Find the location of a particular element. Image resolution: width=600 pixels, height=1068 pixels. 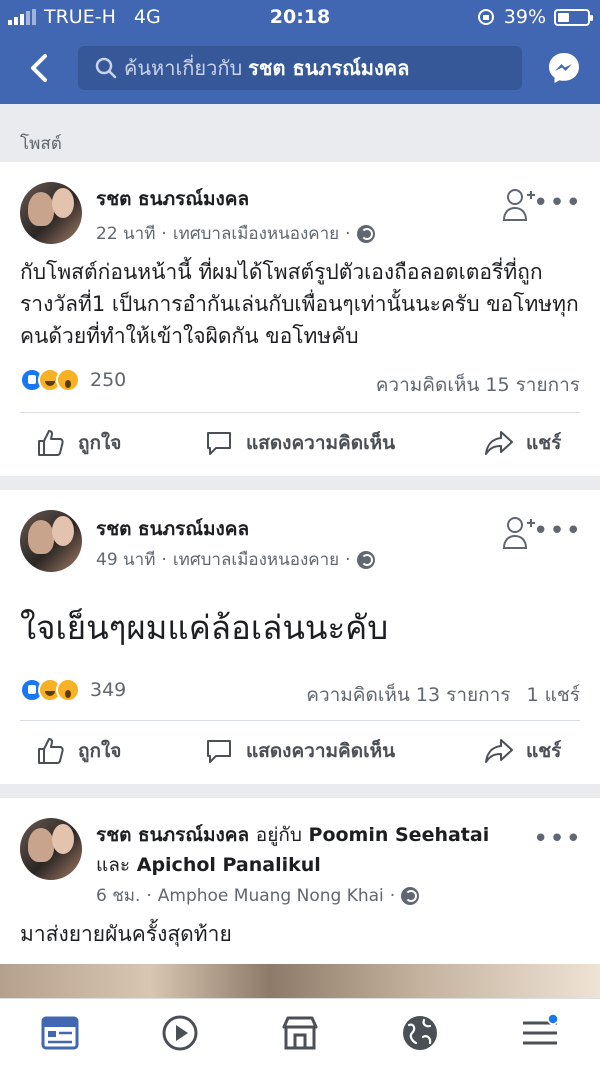

post-time: 49 นาที is located at coordinates (125, 559).